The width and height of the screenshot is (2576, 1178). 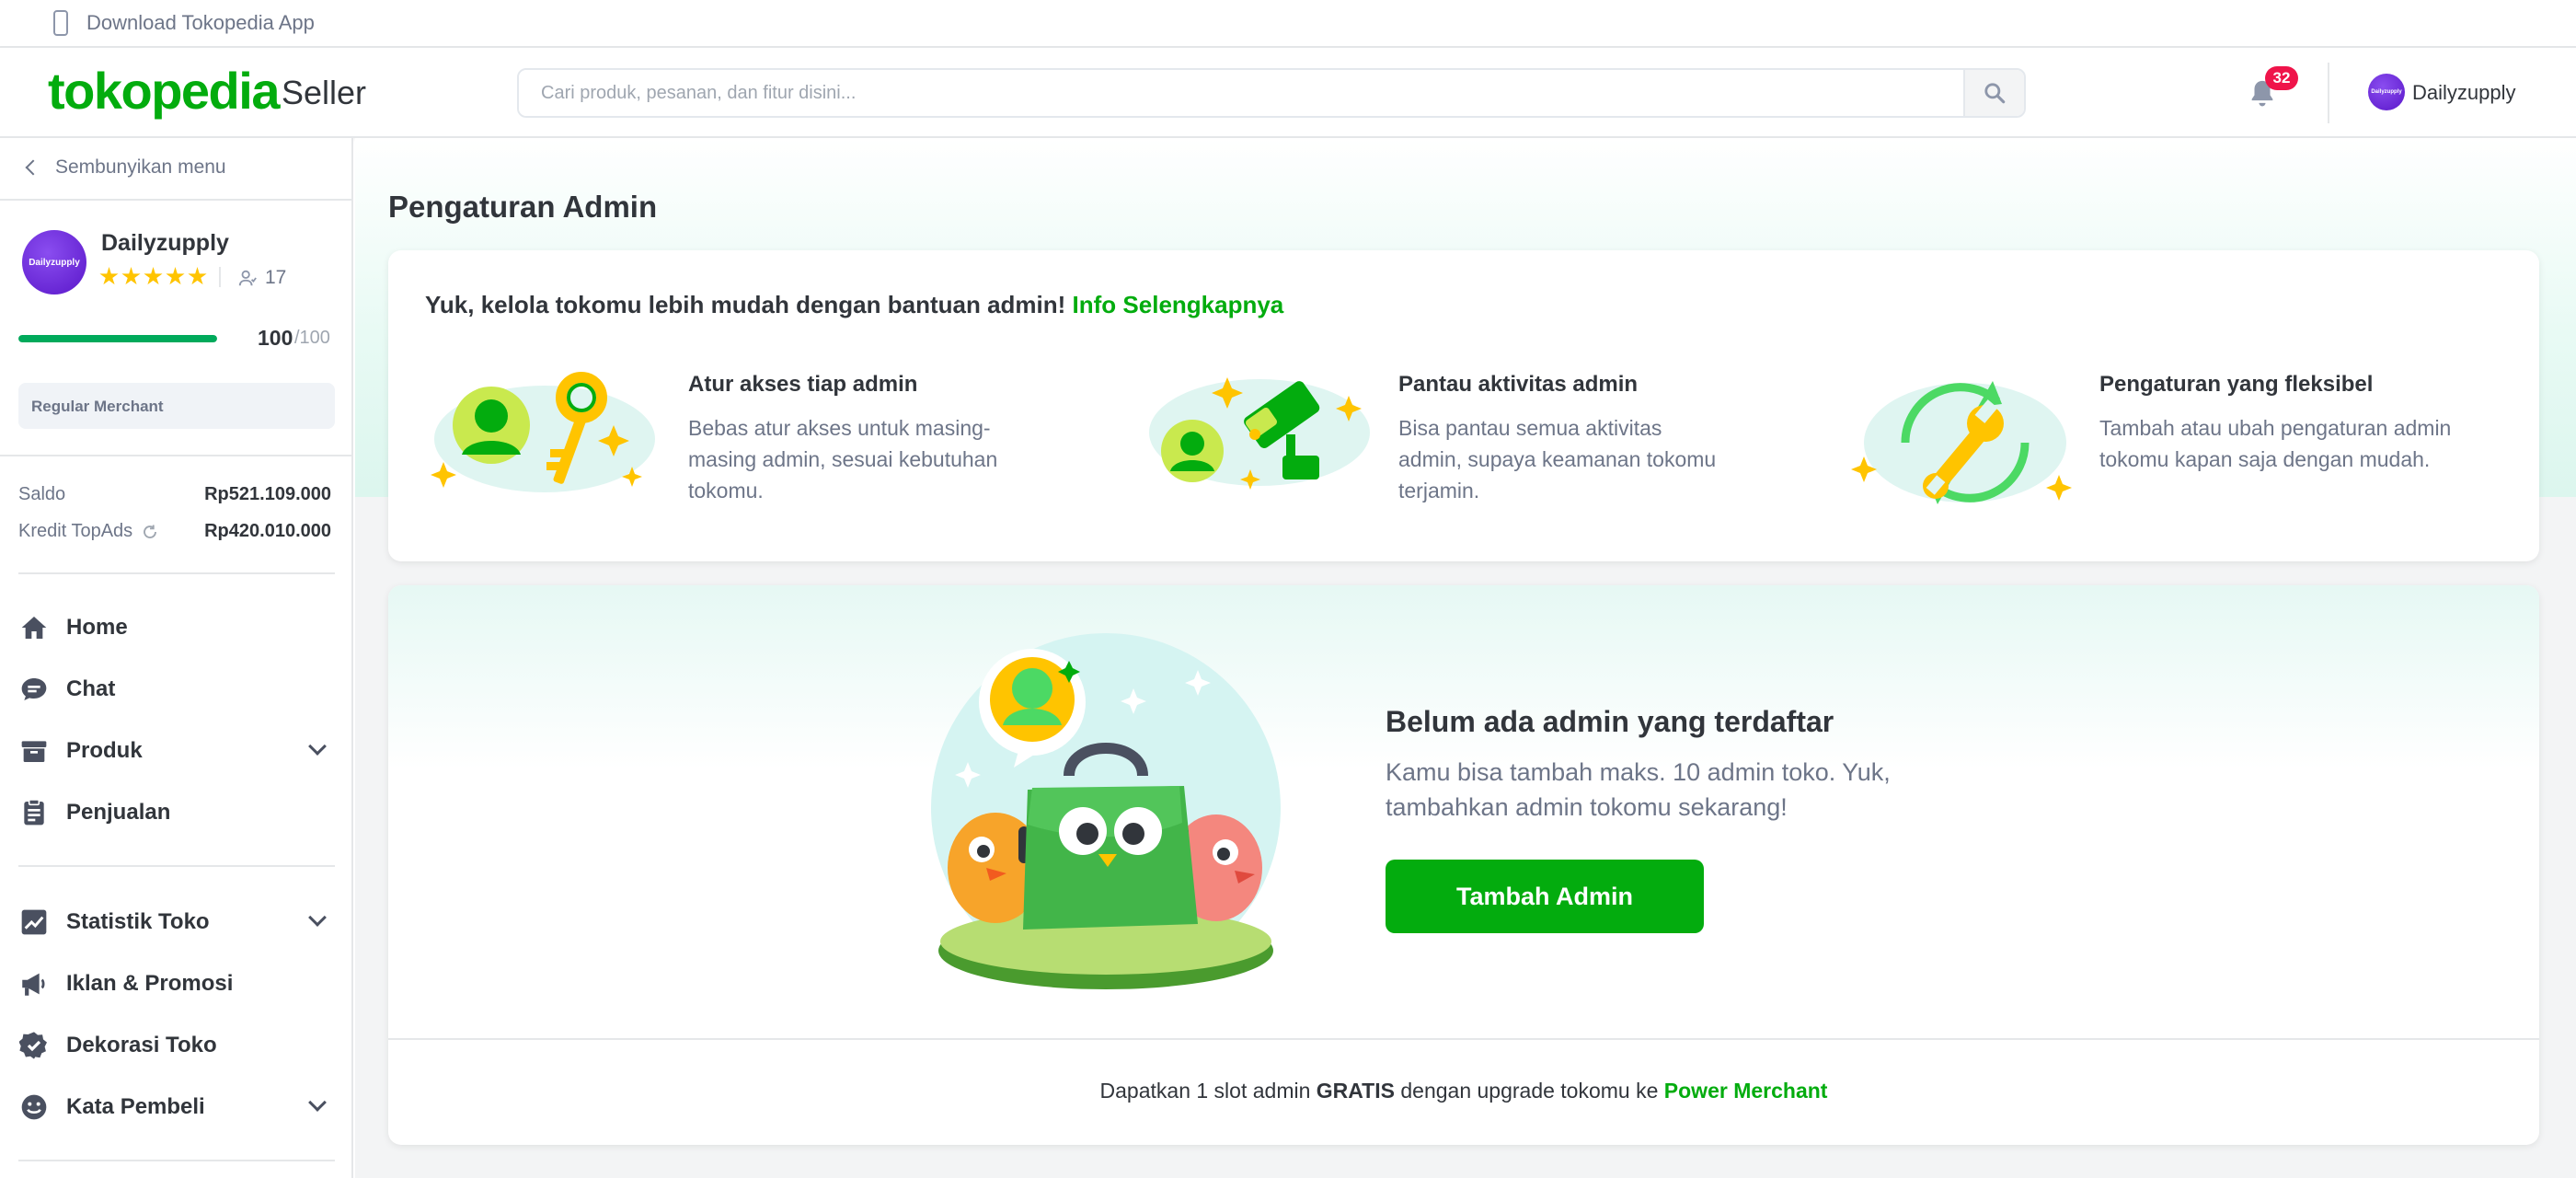 What do you see at coordinates (104, 750) in the screenshot?
I see `nav-label: Produk` at bounding box center [104, 750].